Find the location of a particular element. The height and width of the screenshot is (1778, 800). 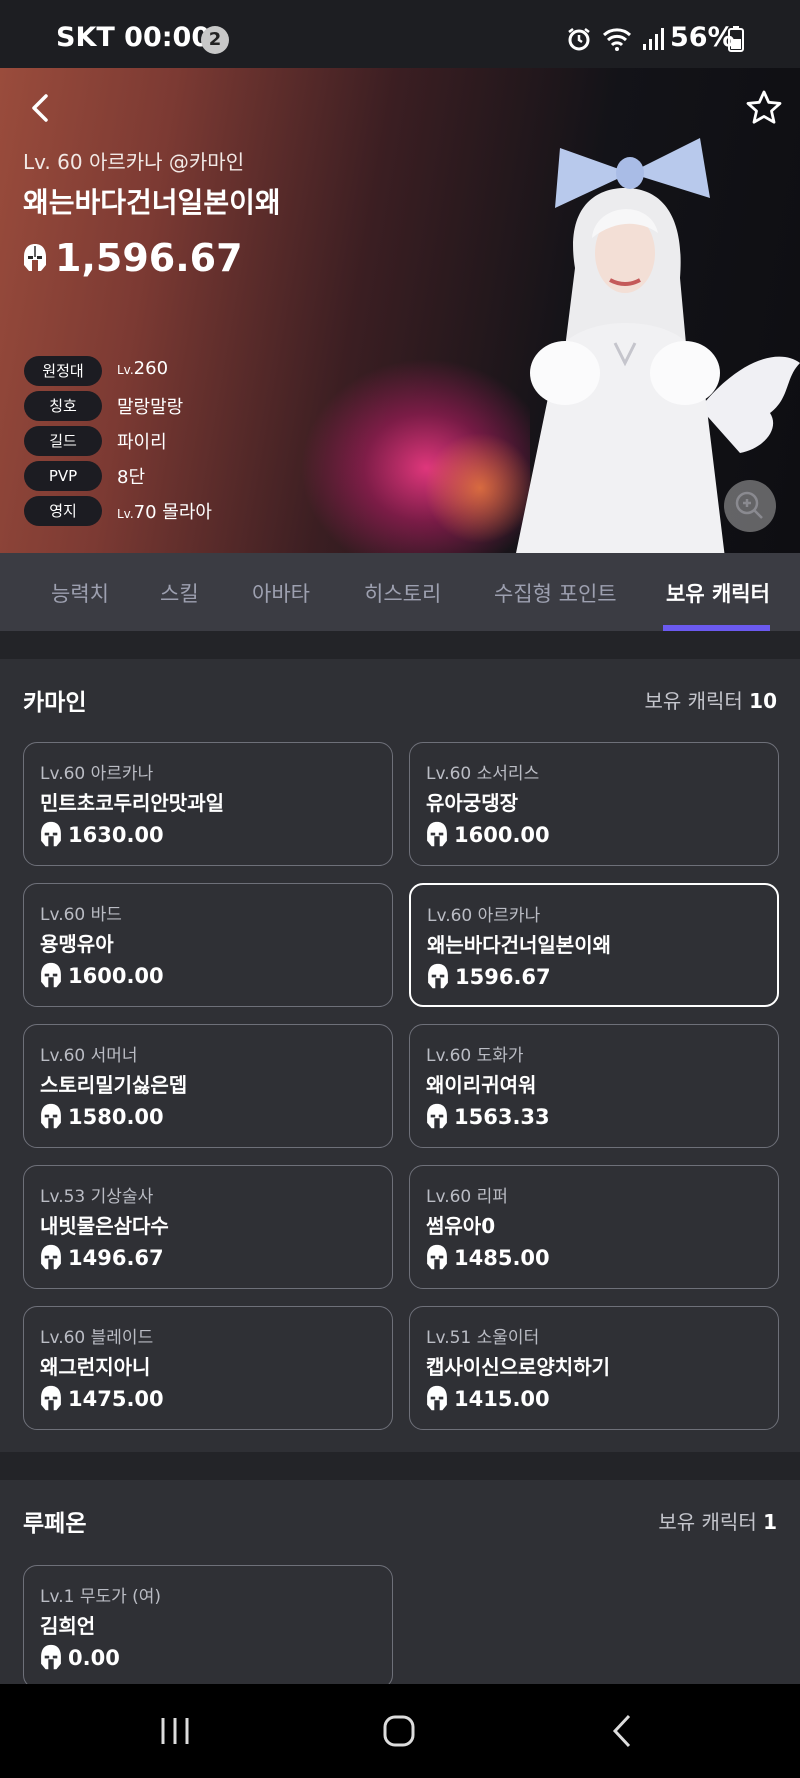

character-card: Lv.60 도화가 왜이리귀여워 1563.33 is located at coordinates (594, 1086).